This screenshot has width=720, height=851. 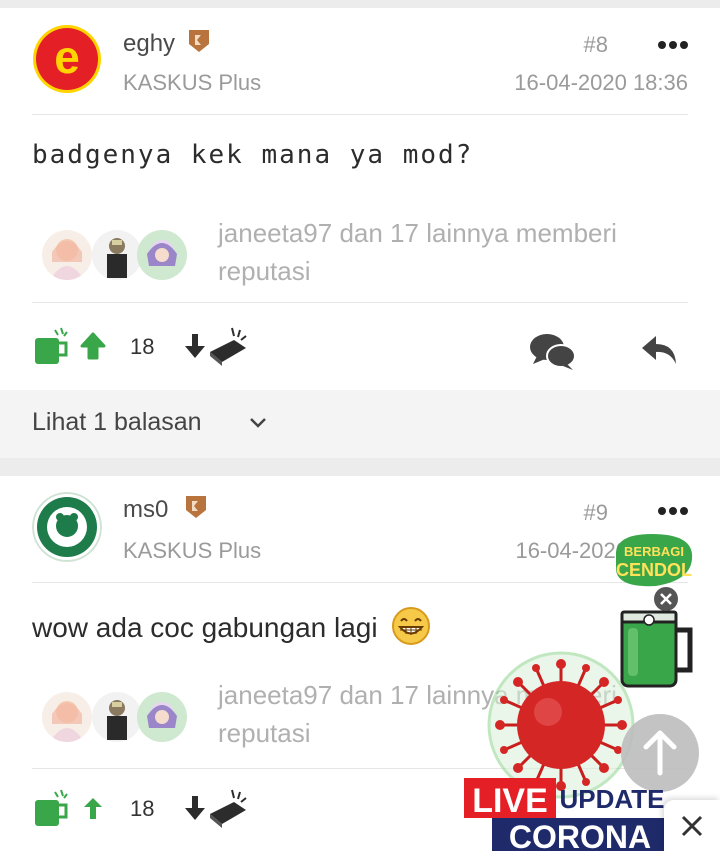 What do you see at coordinates (205, 627) in the screenshot?
I see `post-content-text: wow ada coc gabungan lagi` at bounding box center [205, 627].